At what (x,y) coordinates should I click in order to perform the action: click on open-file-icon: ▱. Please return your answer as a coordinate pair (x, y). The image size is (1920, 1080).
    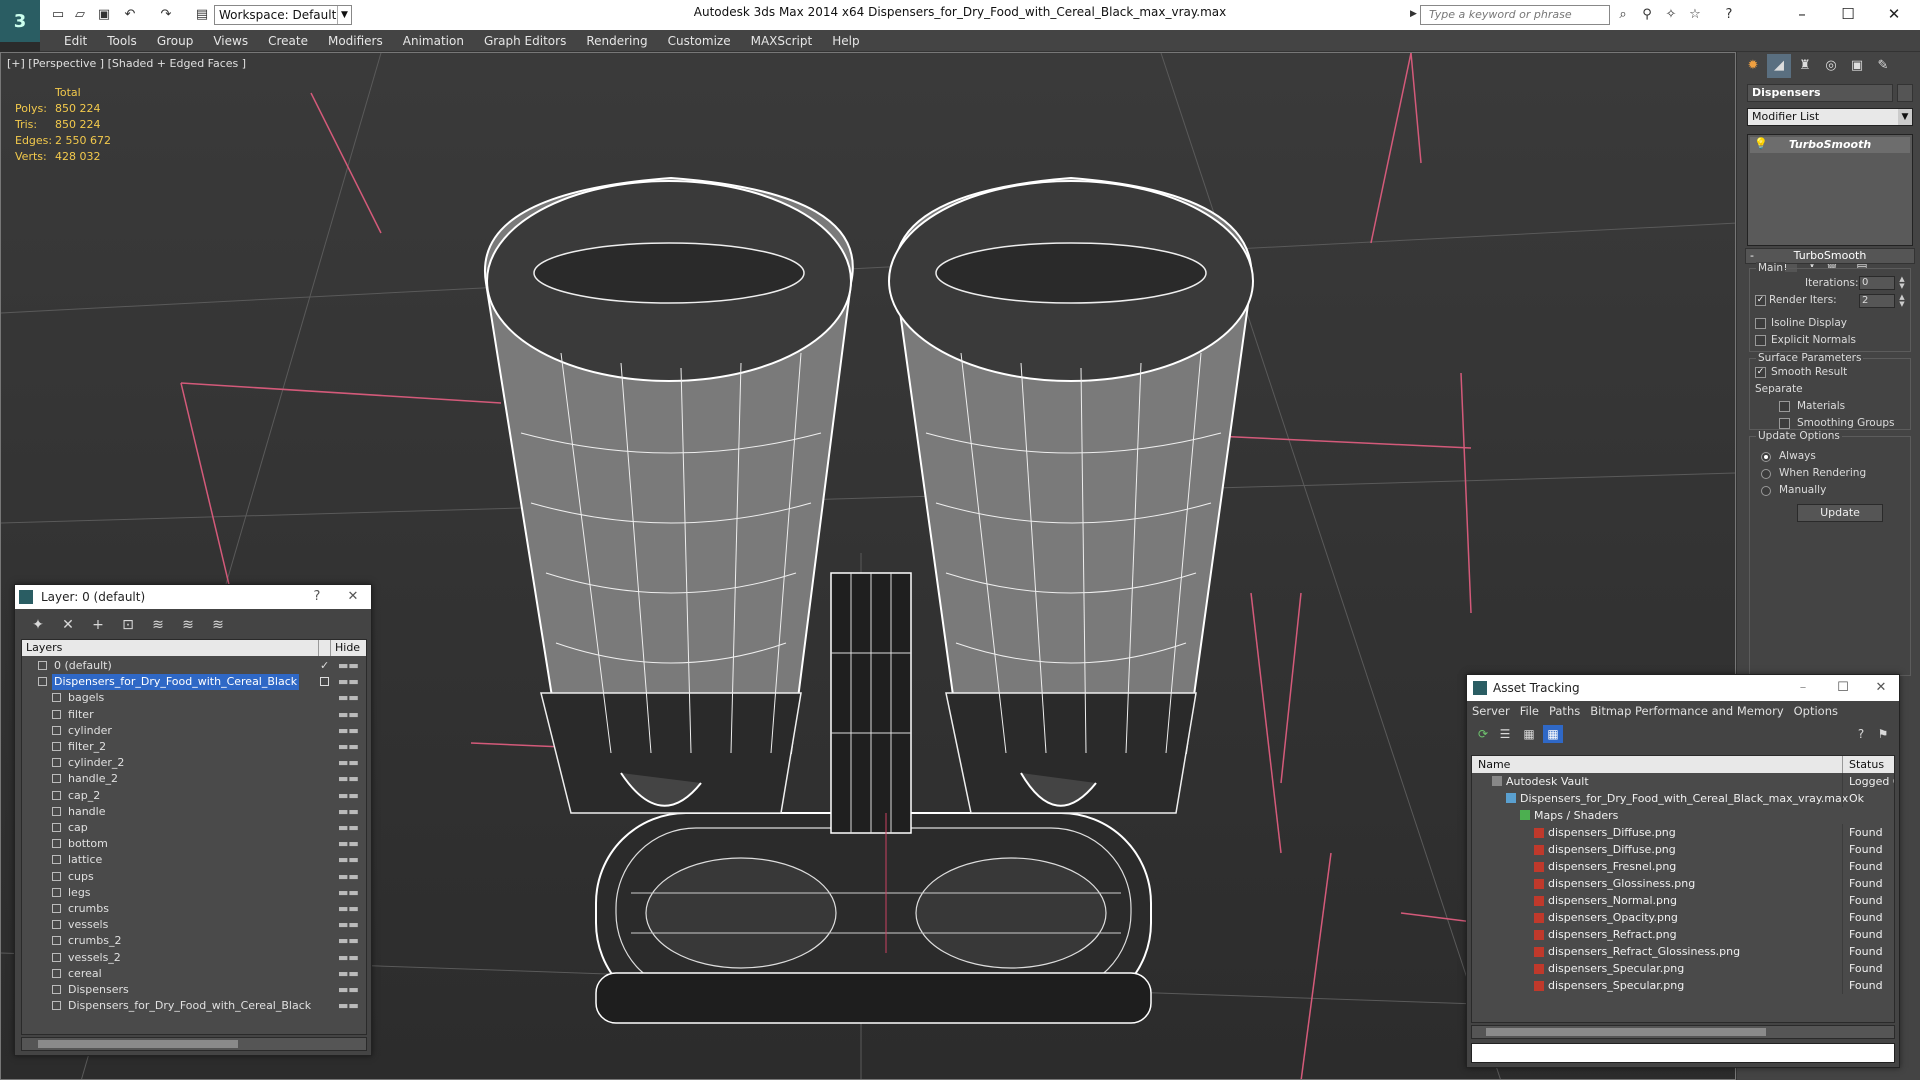
    Looking at the image, I should click on (80, 15).